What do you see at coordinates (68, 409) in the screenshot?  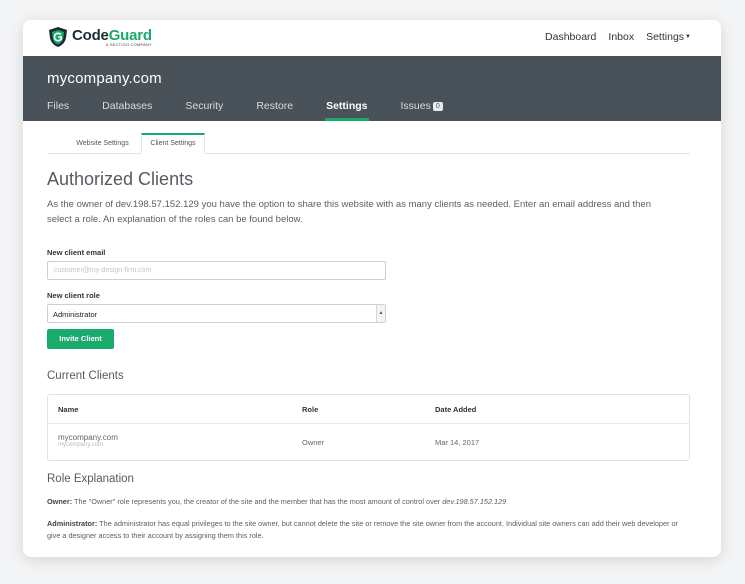 I see `column-header-name: Name` at bounding box center [68, 409].